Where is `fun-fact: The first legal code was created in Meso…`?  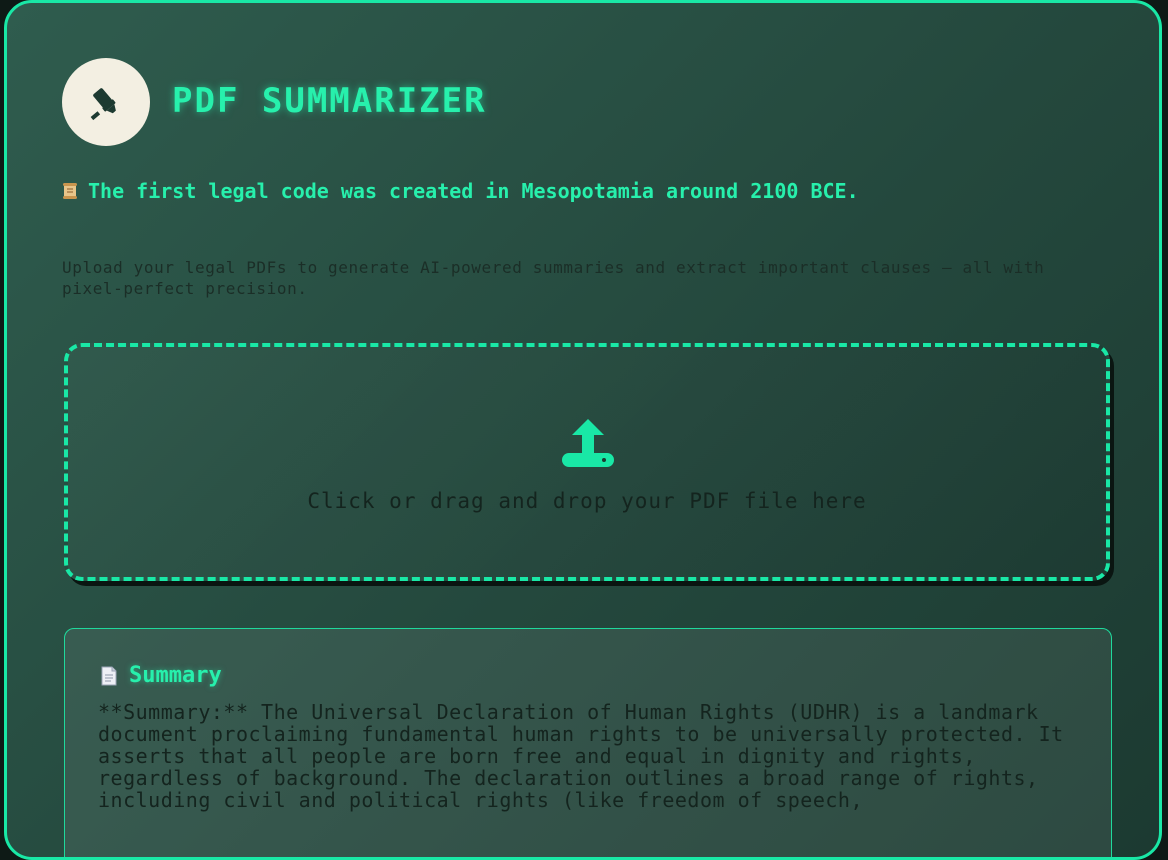
fun-fact: The first legal code was created in Meso… is located at coordinates (562, 191).